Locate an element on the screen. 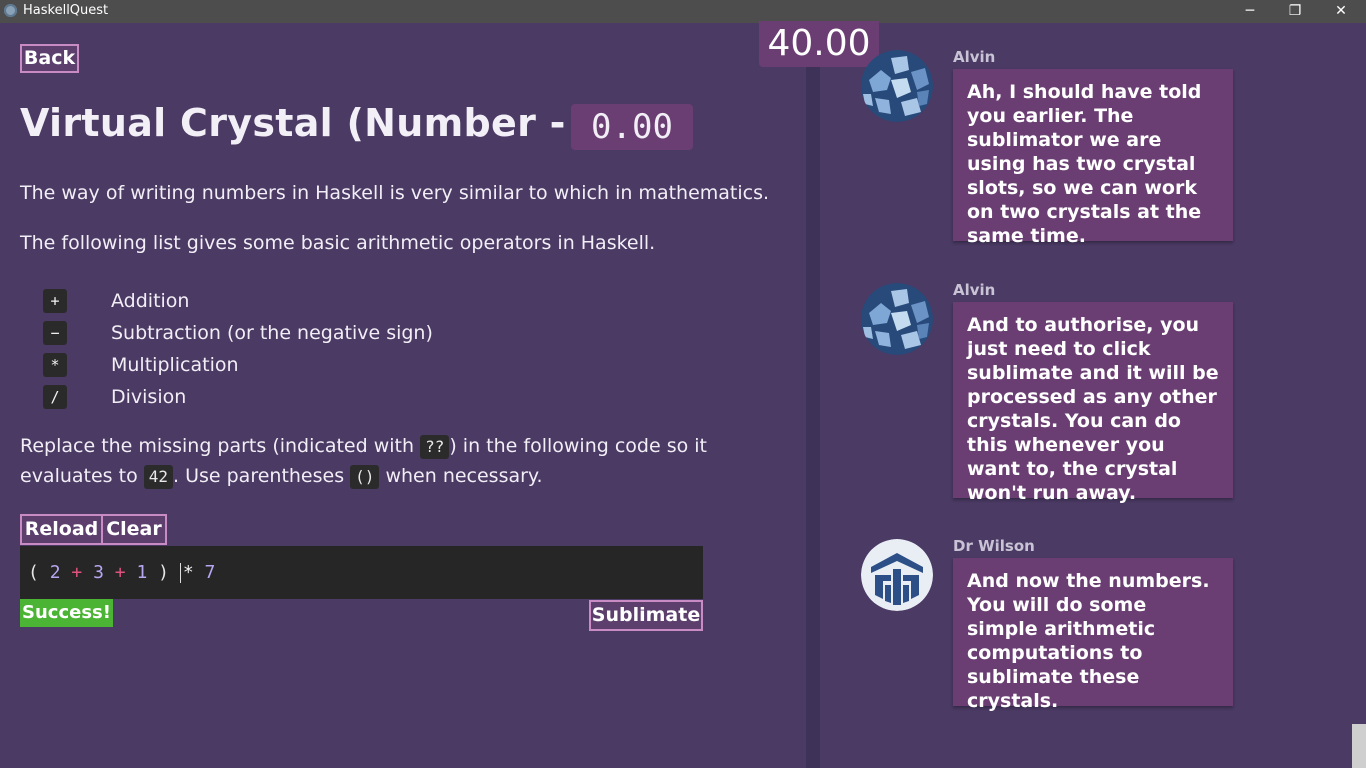 The image size is (1366, 768). text-caret is located at coordinates (180, 573).